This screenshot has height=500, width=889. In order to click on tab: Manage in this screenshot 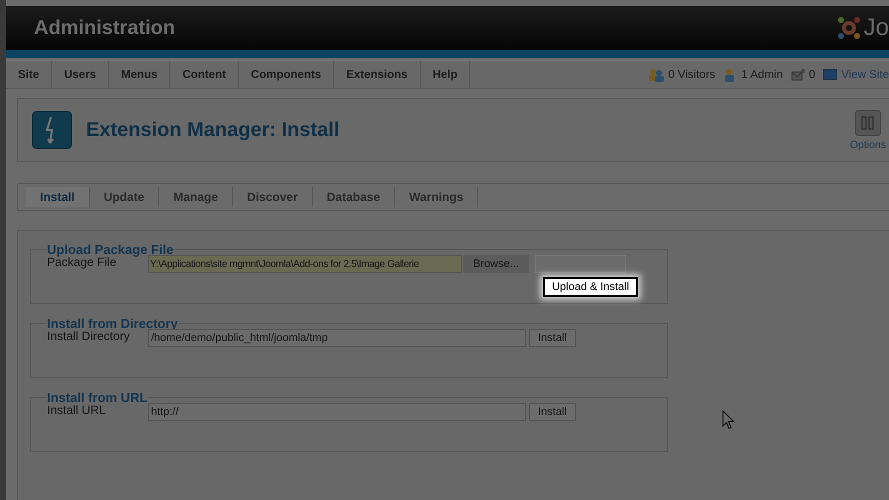, I will do `click(196, 197)`.